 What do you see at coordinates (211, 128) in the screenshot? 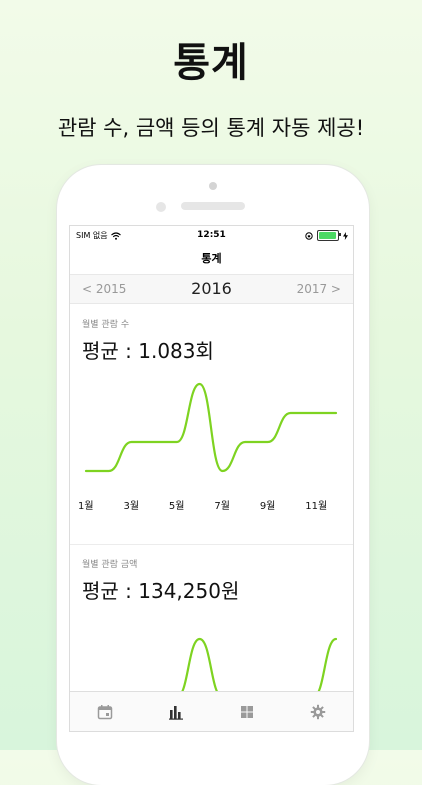
I see `promo-subline: 관람 수, 금액 등의 통계 자동 제공!` at bounding box center [211, 128].